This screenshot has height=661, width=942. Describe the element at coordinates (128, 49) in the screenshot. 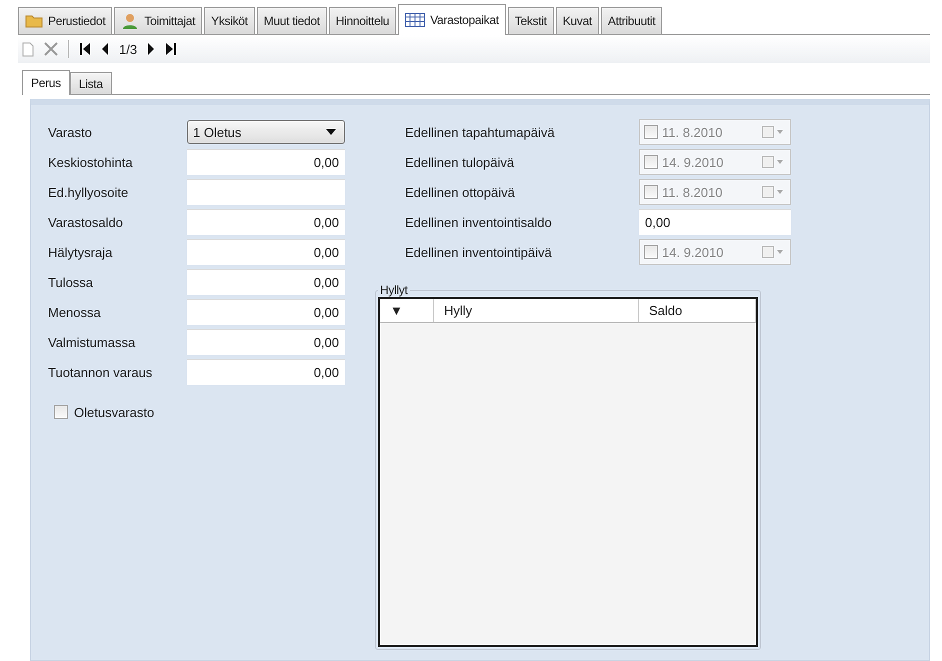

I see `record-counter: 1/3` at that location.